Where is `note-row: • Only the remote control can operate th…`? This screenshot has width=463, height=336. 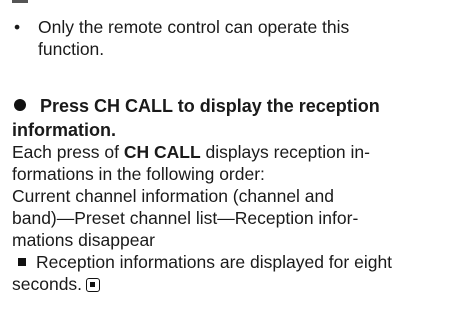 note-row: • Only the remote control can operate th… is located at coordinates (232, 38).